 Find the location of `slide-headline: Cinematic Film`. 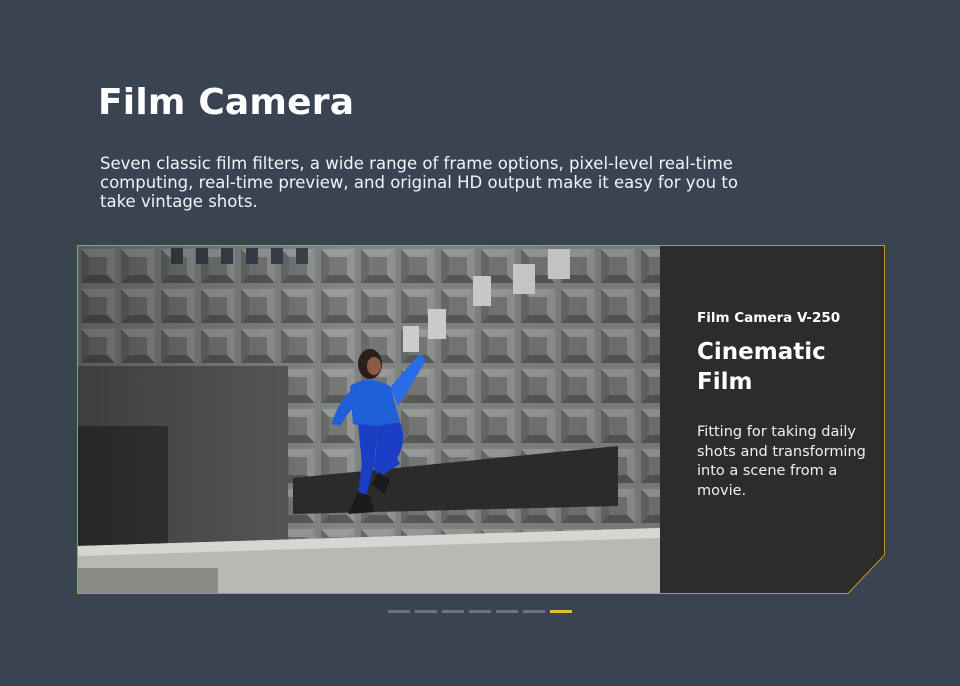

slide-headline: Cinematic Film is located at coordinates (761, 367).